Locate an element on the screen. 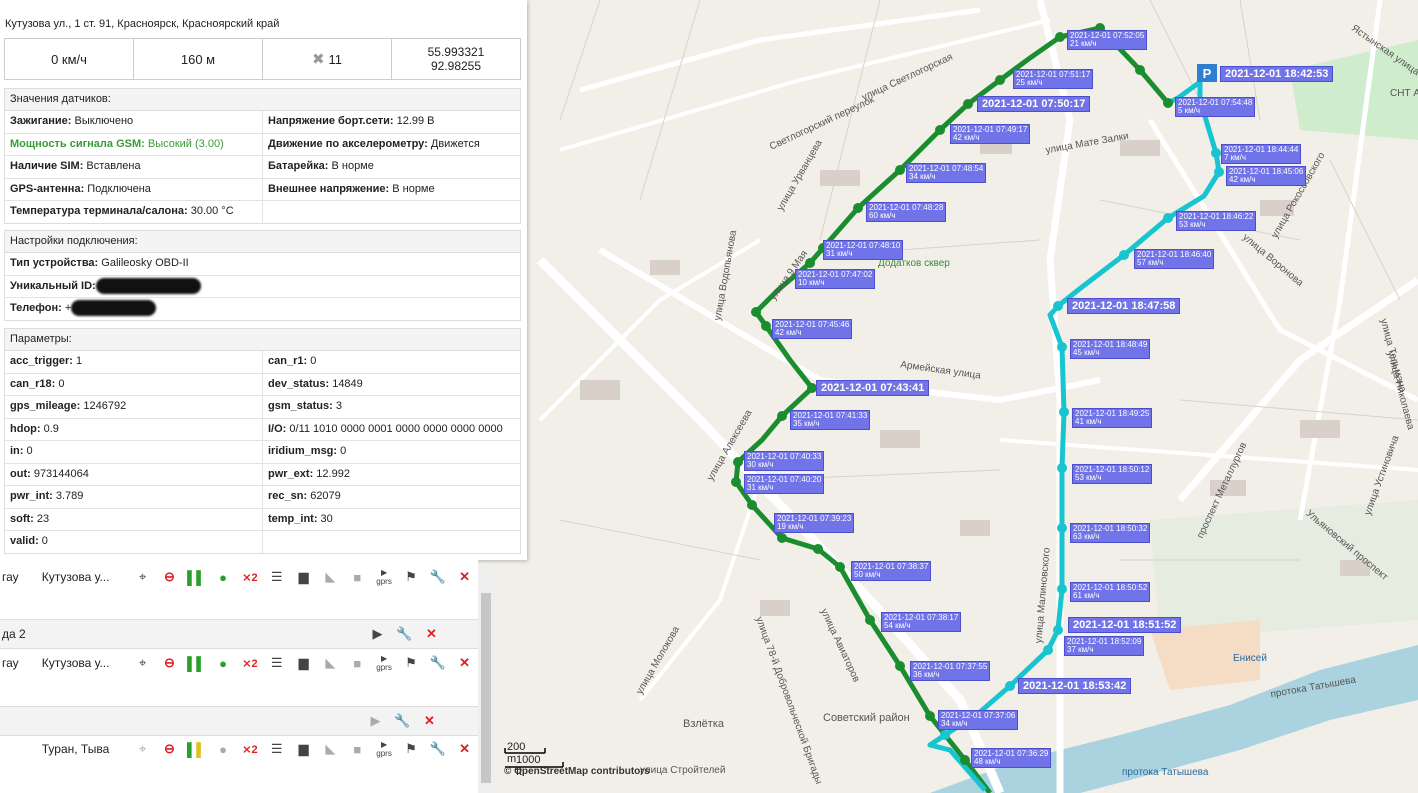  stop-label: 2021-12-01 18:47:58 is located at coordinates (1124, 306).